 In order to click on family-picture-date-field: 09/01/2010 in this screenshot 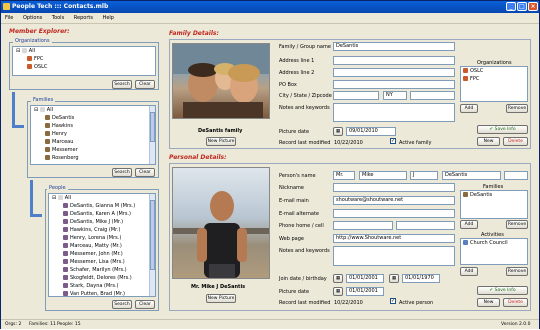, I will do `click(371, 131)`.